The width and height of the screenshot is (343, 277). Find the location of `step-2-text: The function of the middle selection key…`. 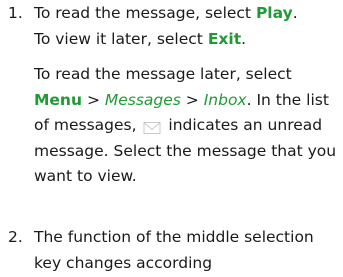

step-2-text: The function of the middle selection key… is located at coordinates (174, 250).